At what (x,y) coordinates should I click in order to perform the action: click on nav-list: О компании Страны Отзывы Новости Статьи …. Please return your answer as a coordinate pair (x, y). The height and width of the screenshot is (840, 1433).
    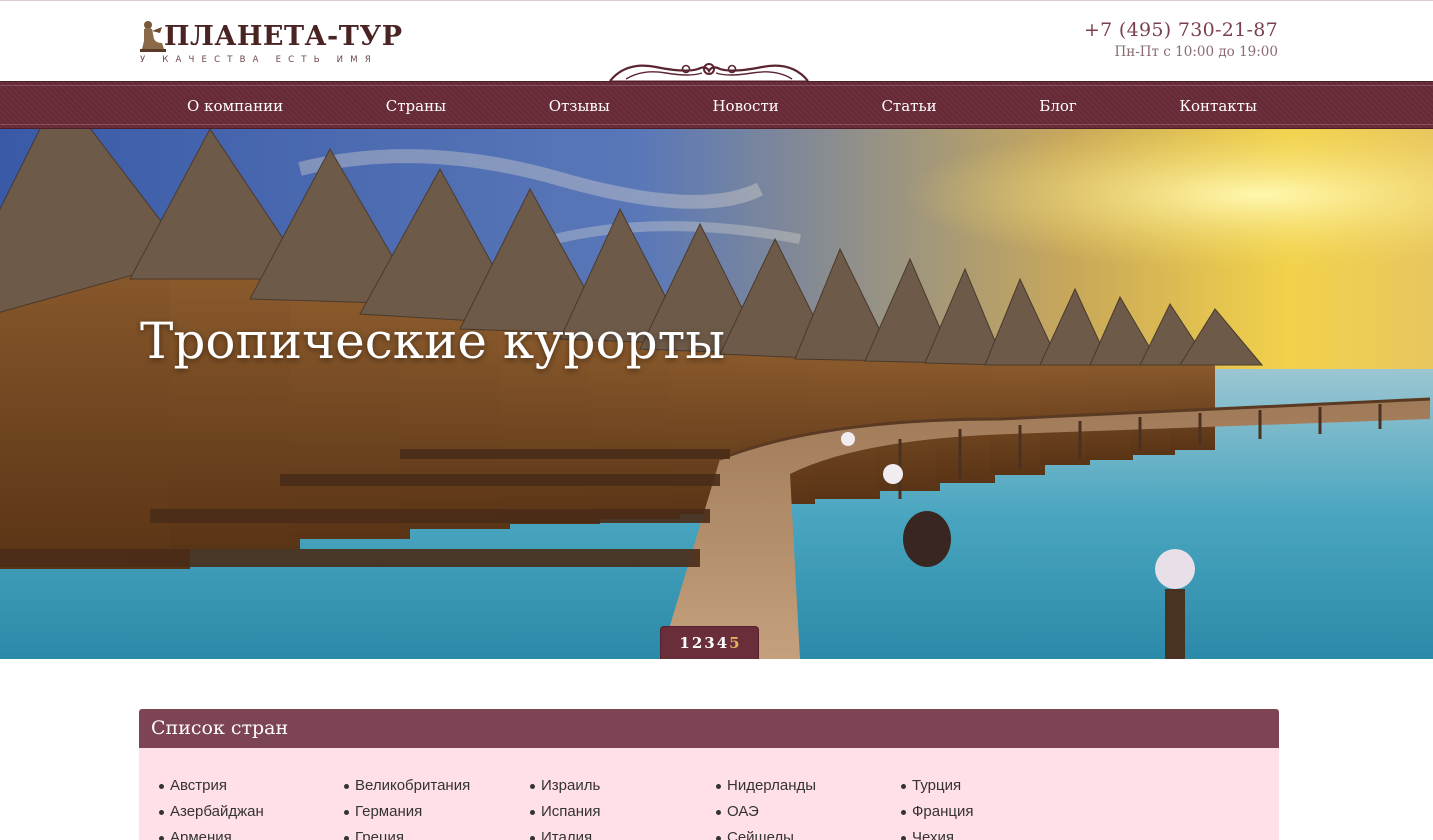
    Looking at the image, I should click on (708, 106).